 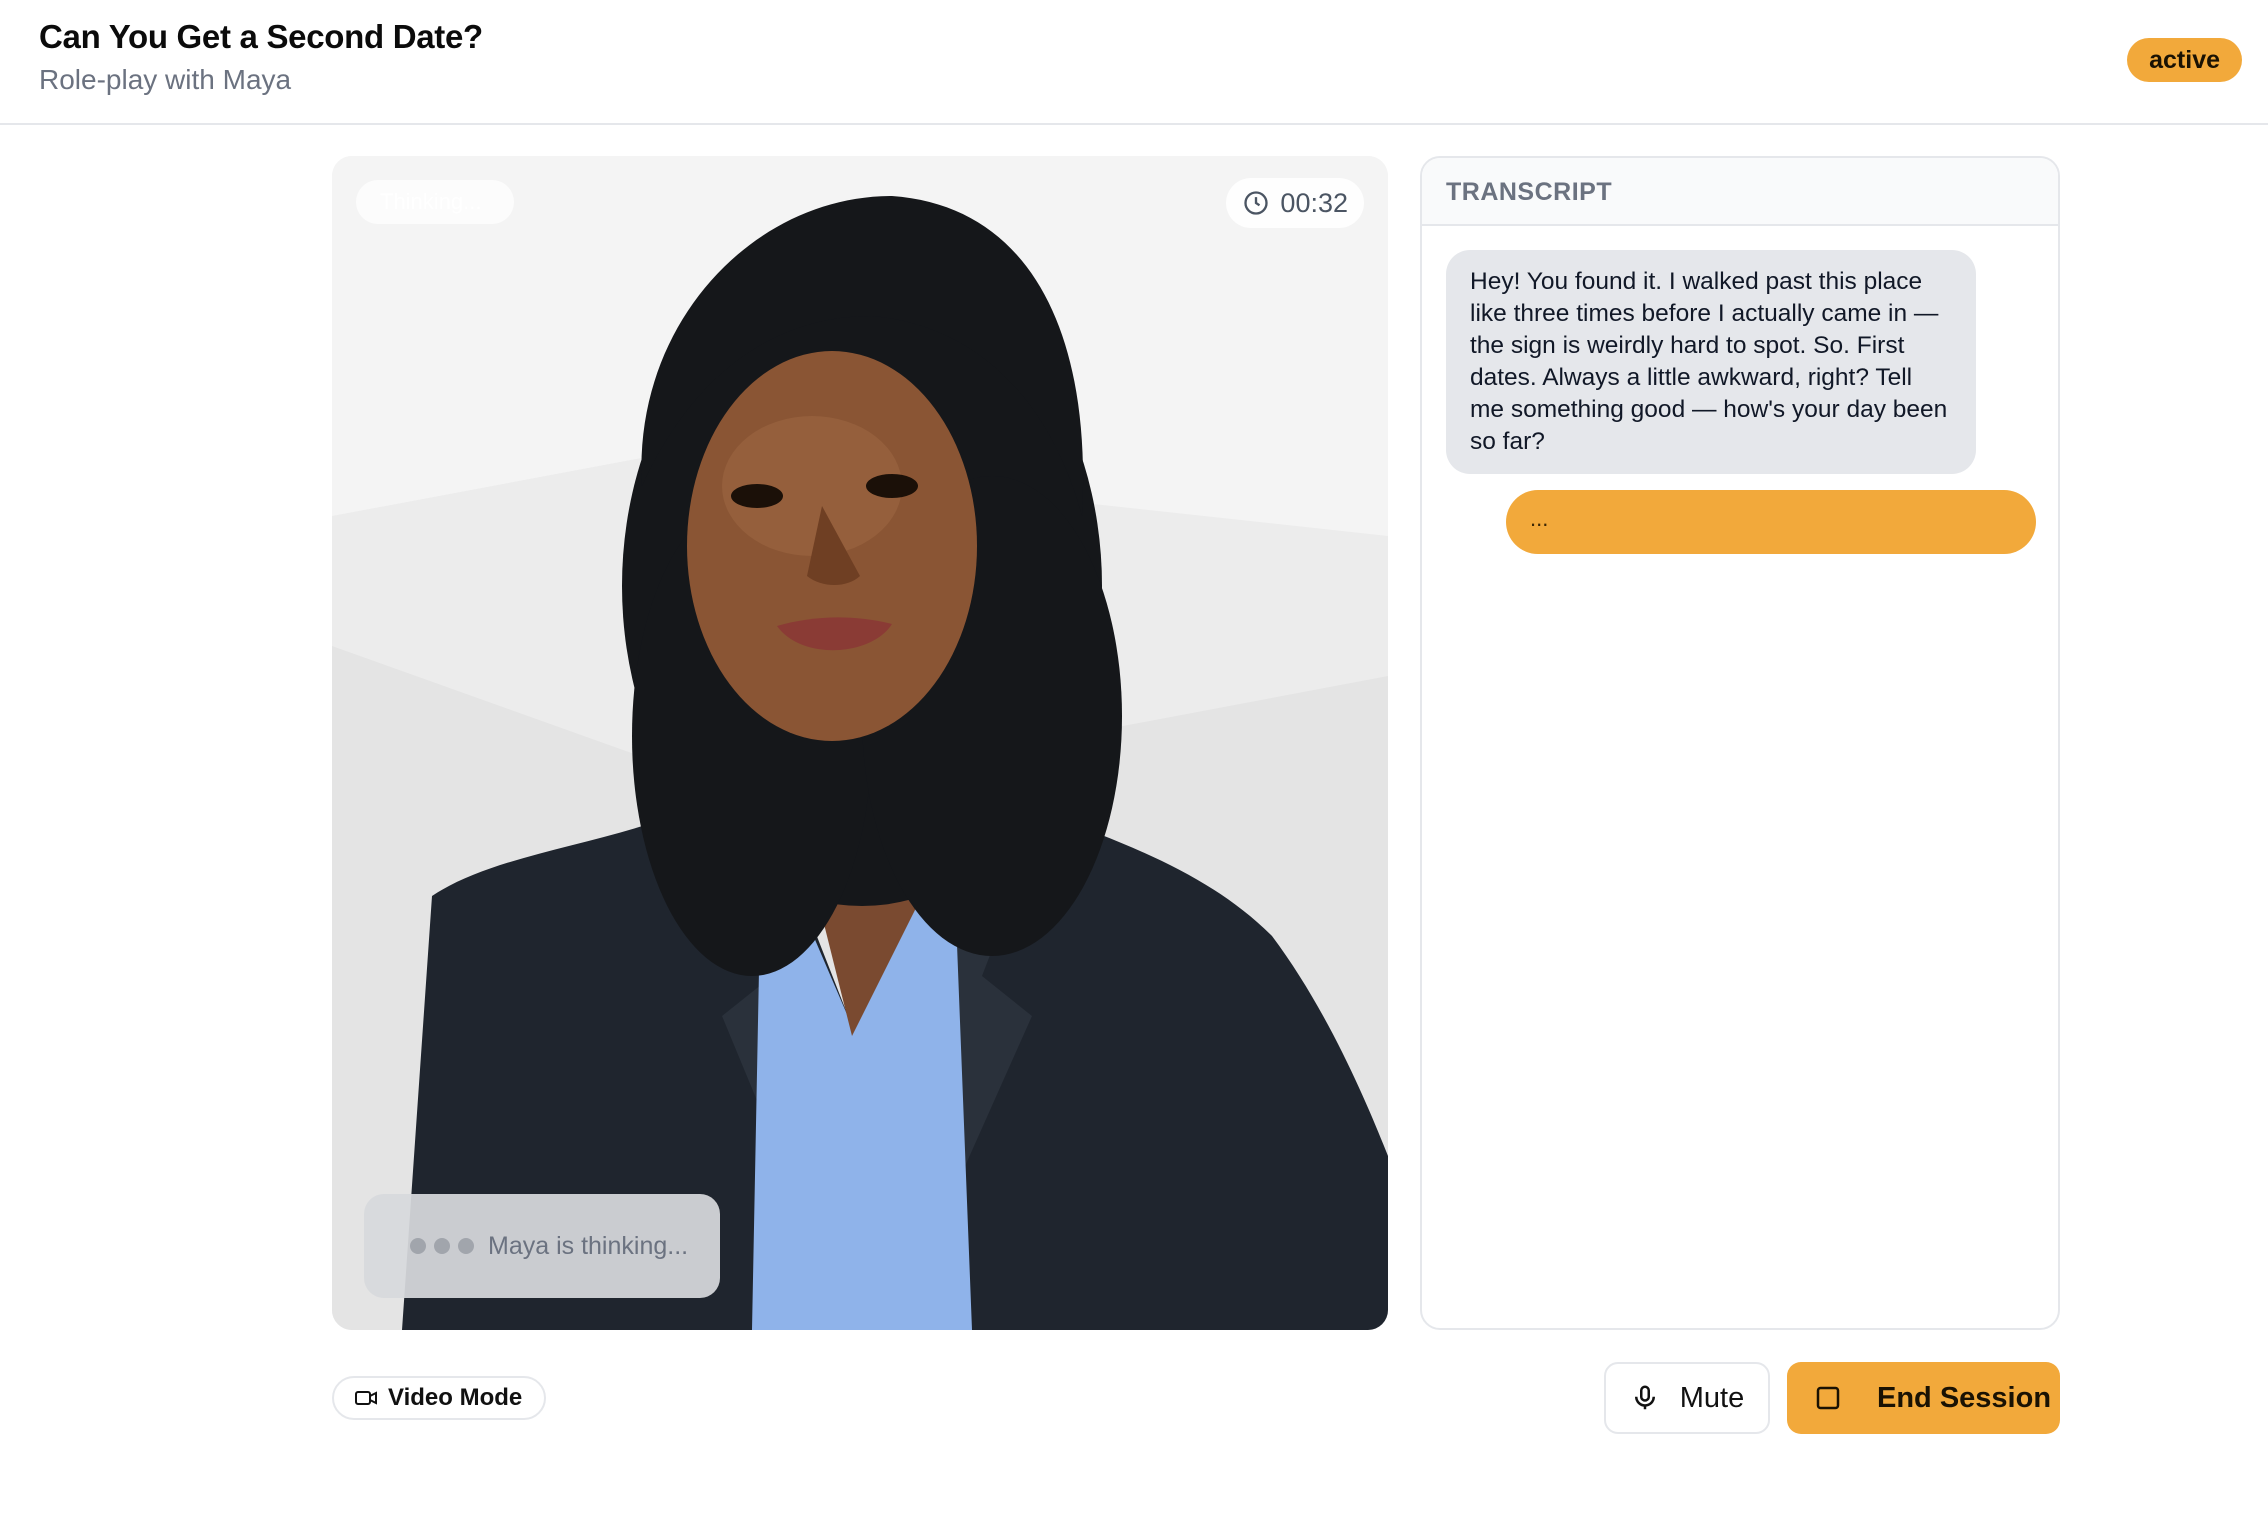 I want to click on session-timer: 00:32, so click(x=1295, y=203).